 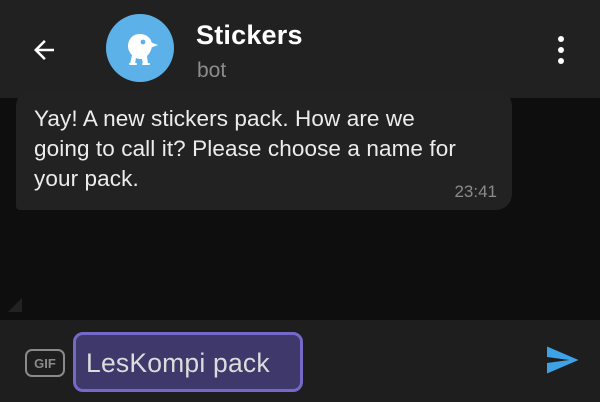 I want to click on send-button, so click(x=562, y=360).